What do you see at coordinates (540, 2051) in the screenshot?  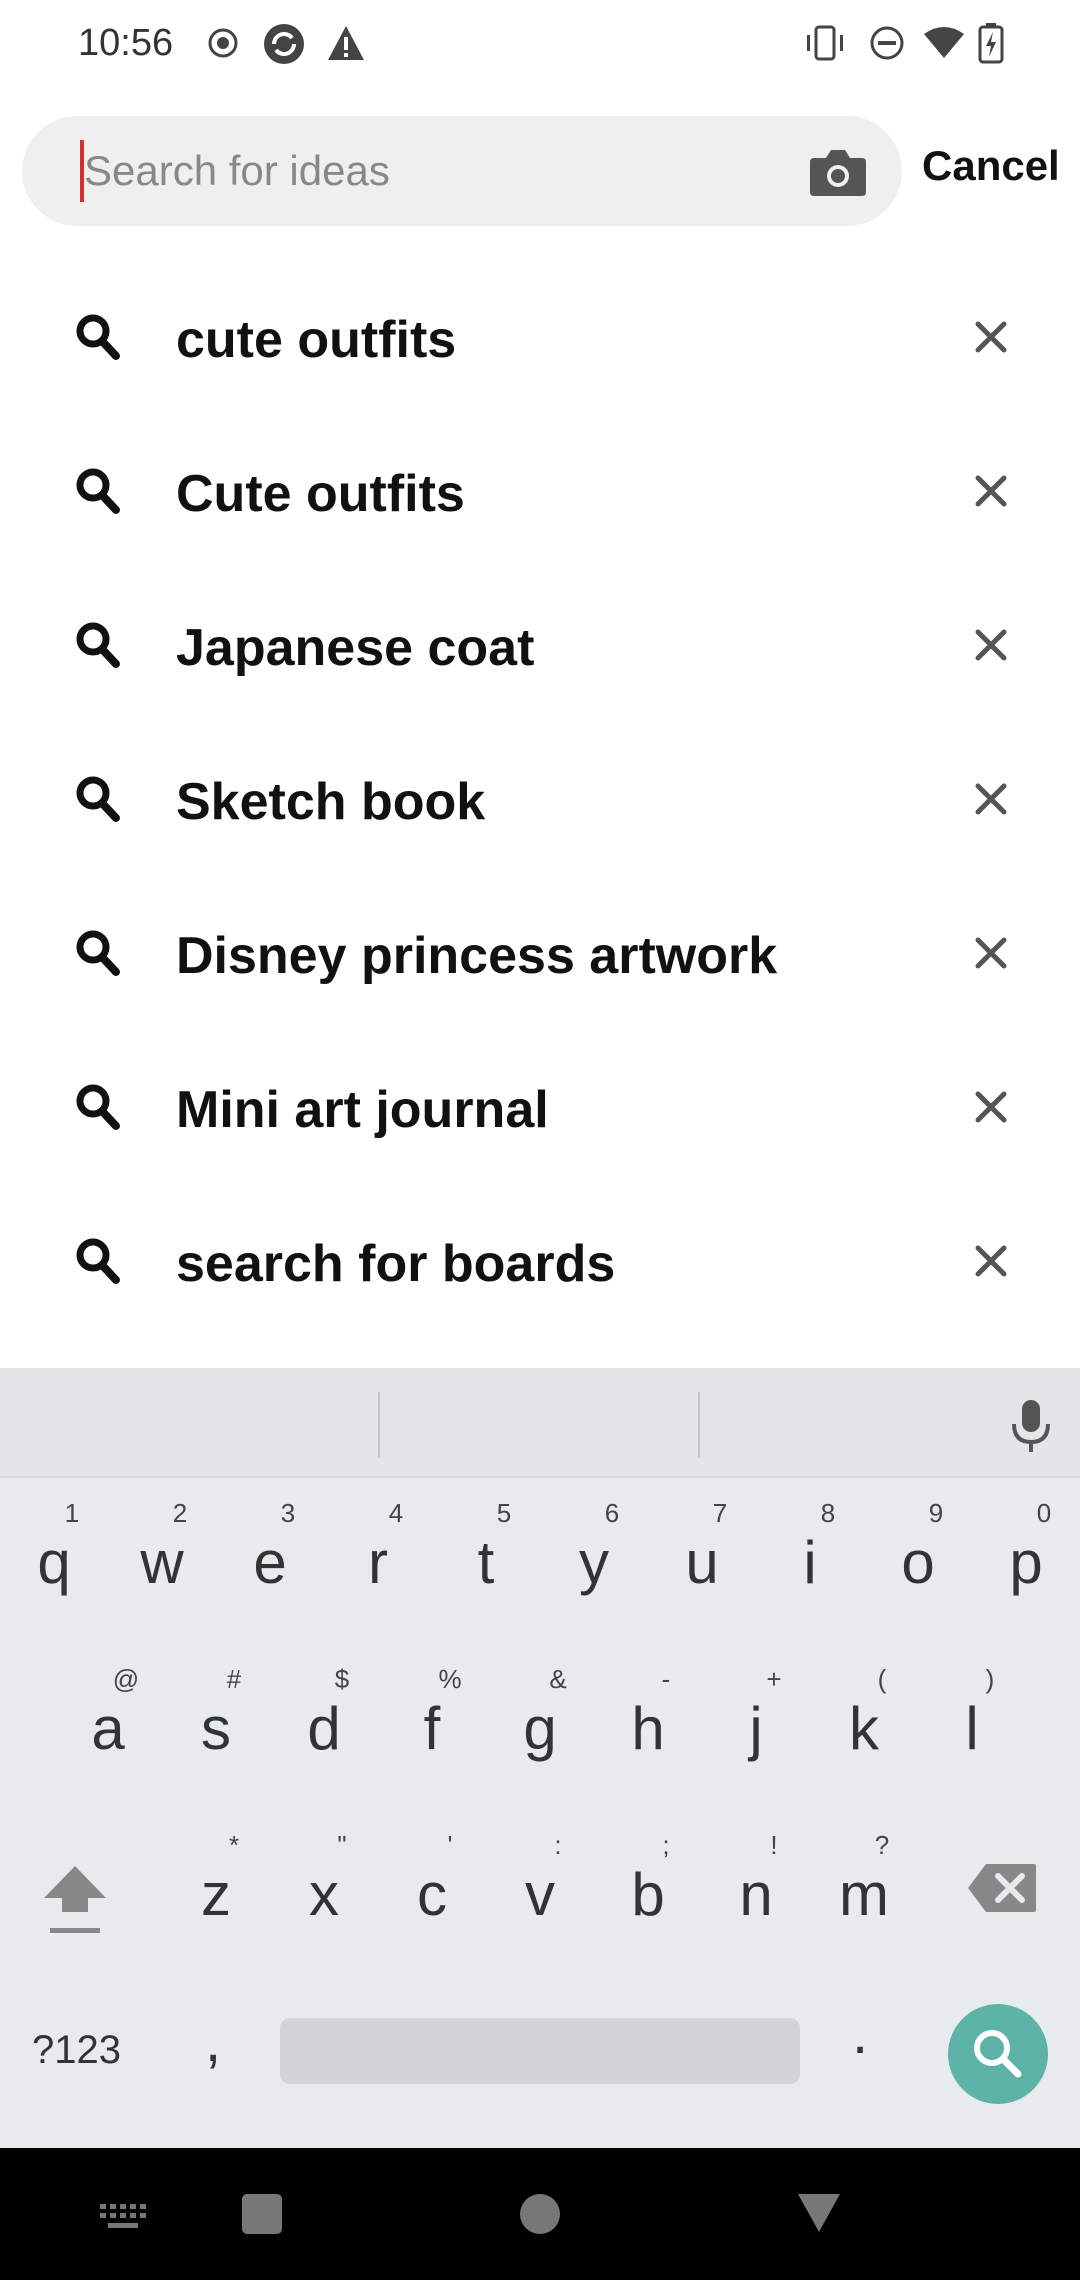 I see `spacebar` at bounding box center [540, 2051].